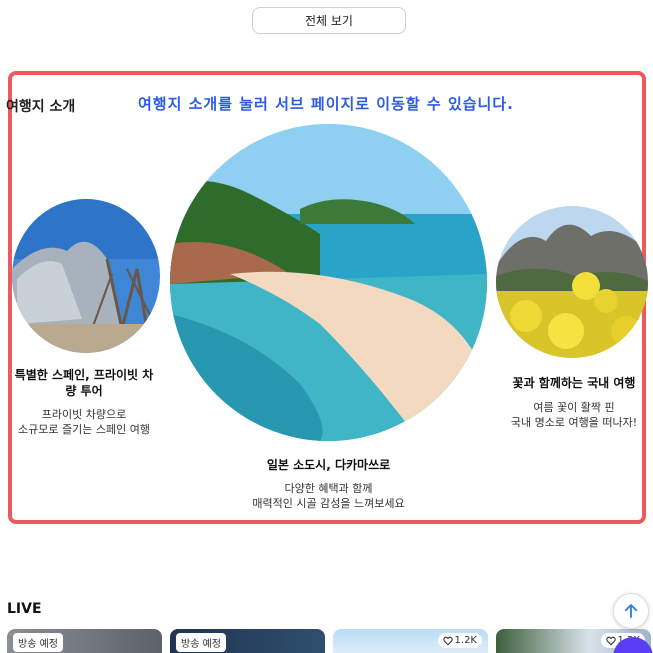 The image size is (653, 653). What do you see at coordinates (573, 383) in the screenshot?
I see `flowers-card-title: 꽃과 함께하는 국내 여행` at bounding box center [573, 383].